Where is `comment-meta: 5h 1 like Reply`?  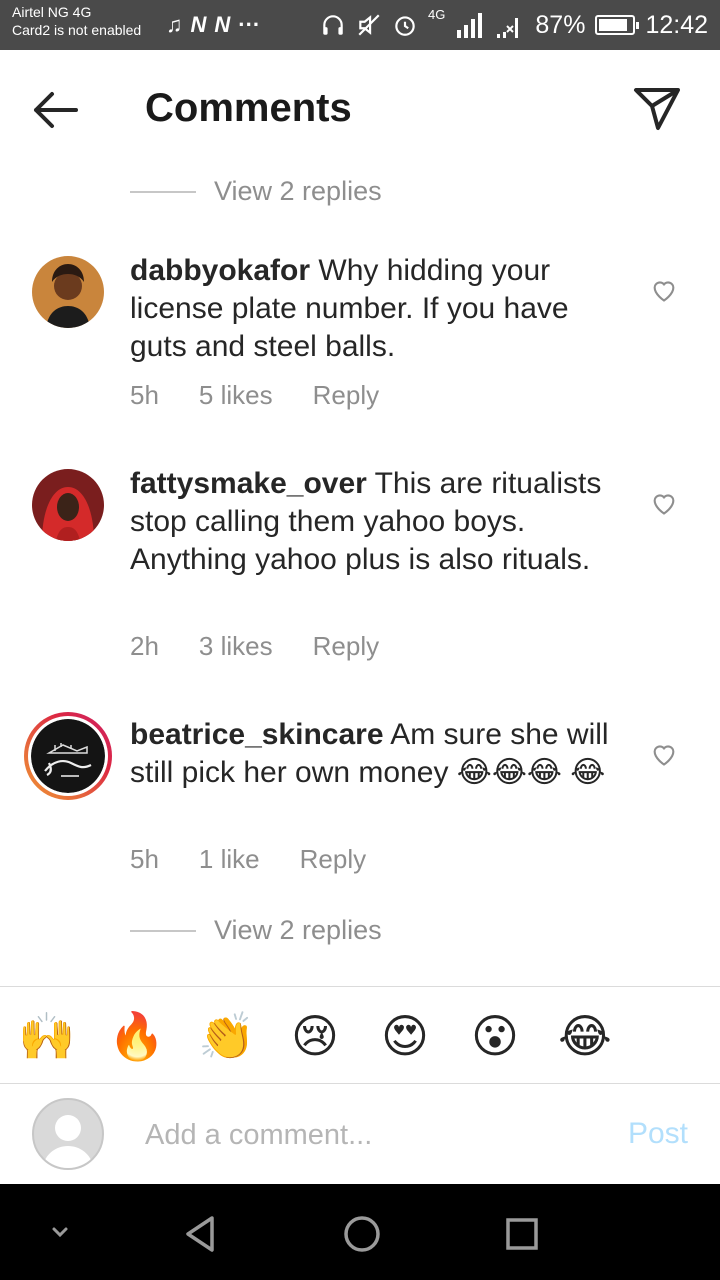
comment-meta: 5h 1 like Reply is located at coordinates (248, 859).